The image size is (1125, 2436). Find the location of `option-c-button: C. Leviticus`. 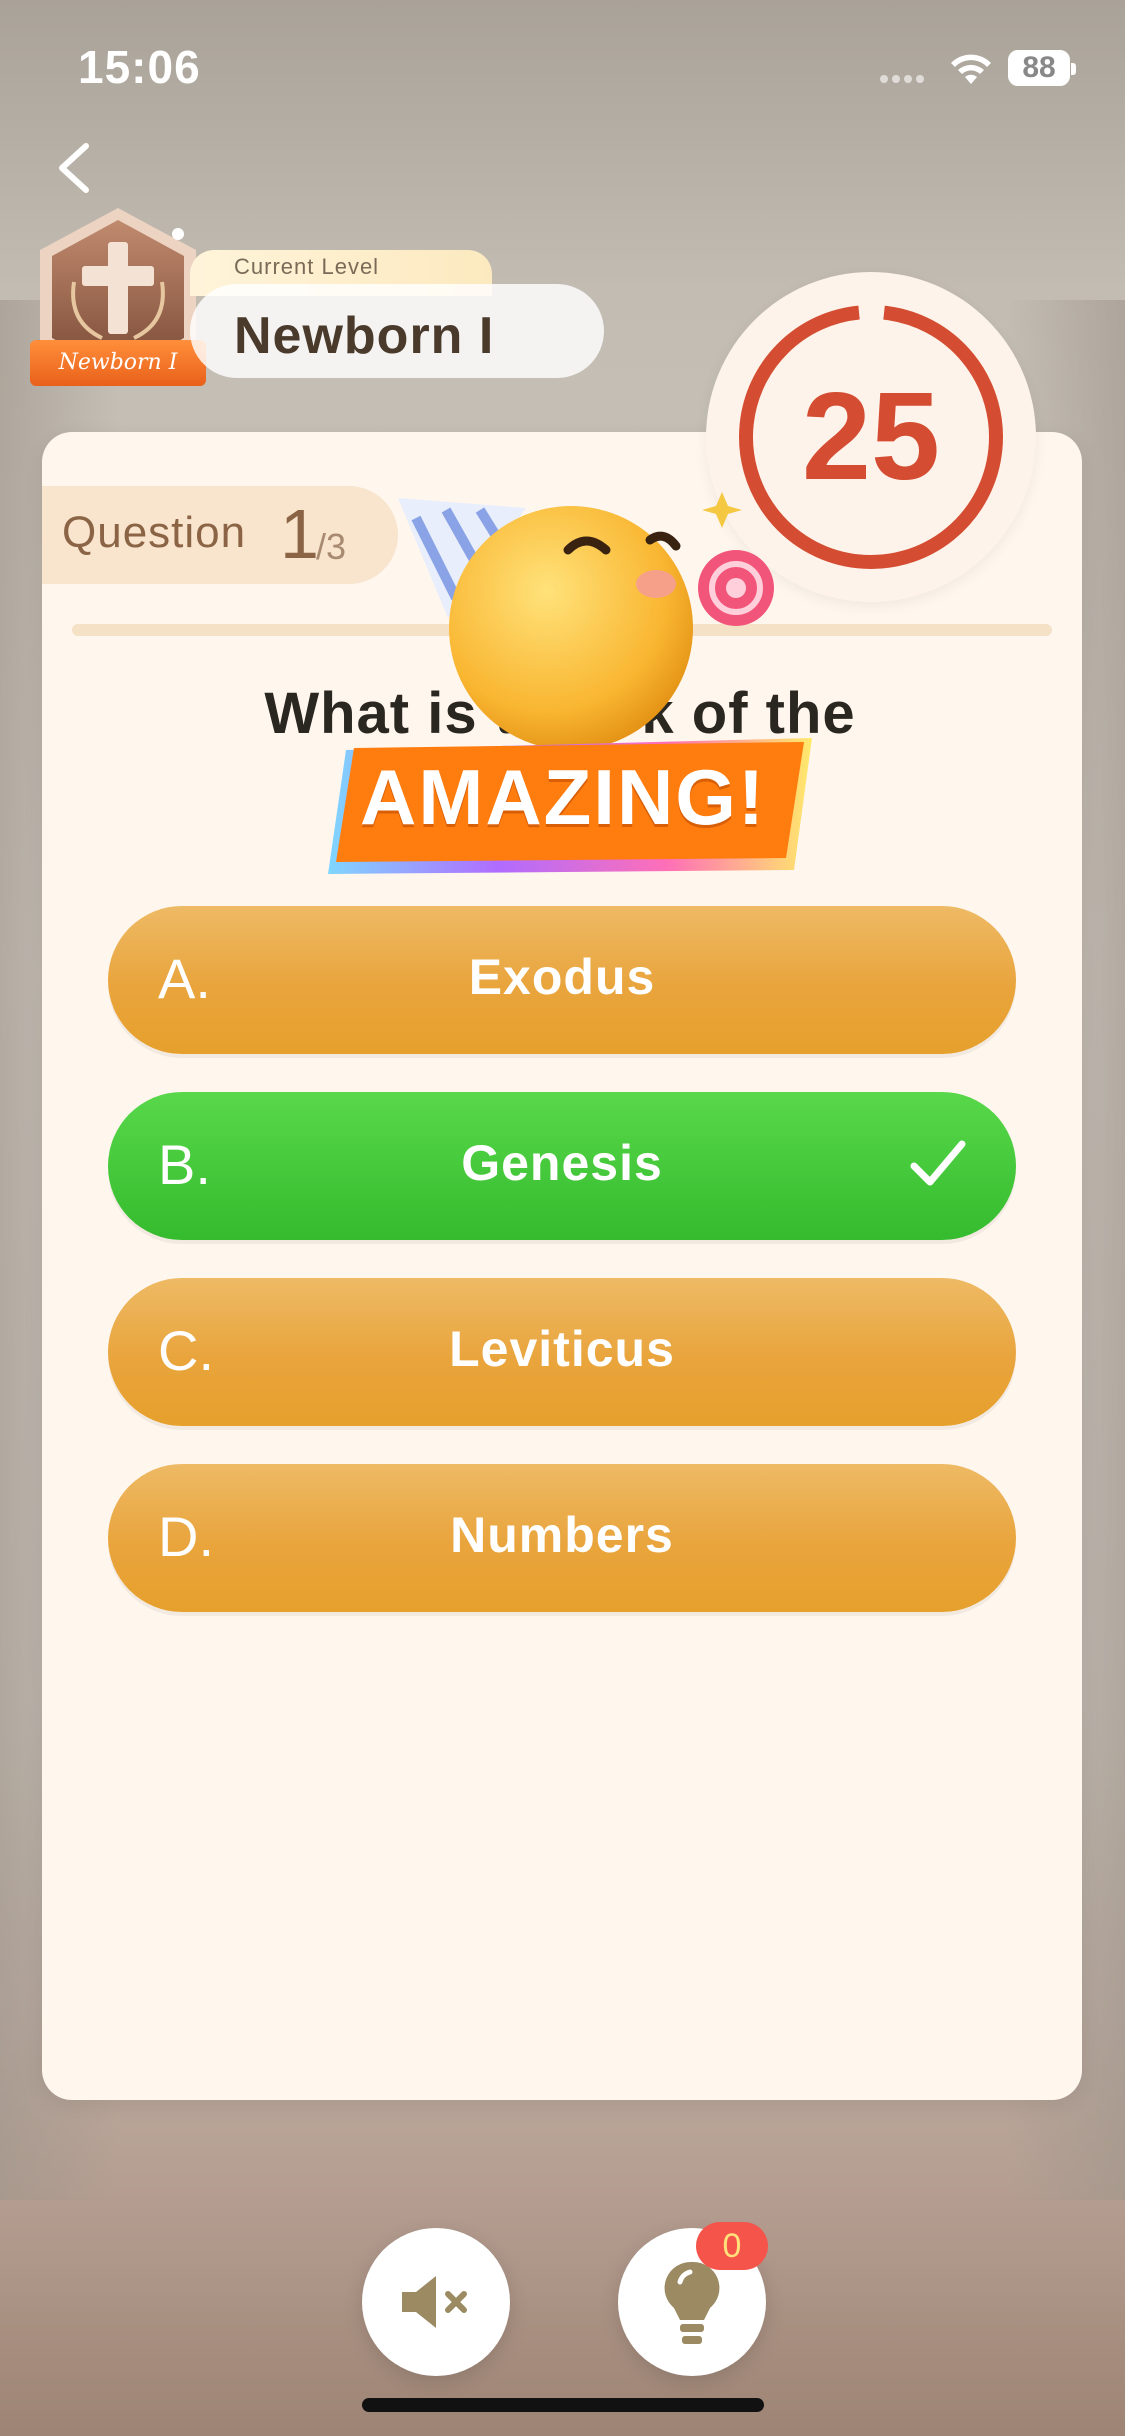

option-c-button: C. Leviticus is located at coordinates (562, 1352).